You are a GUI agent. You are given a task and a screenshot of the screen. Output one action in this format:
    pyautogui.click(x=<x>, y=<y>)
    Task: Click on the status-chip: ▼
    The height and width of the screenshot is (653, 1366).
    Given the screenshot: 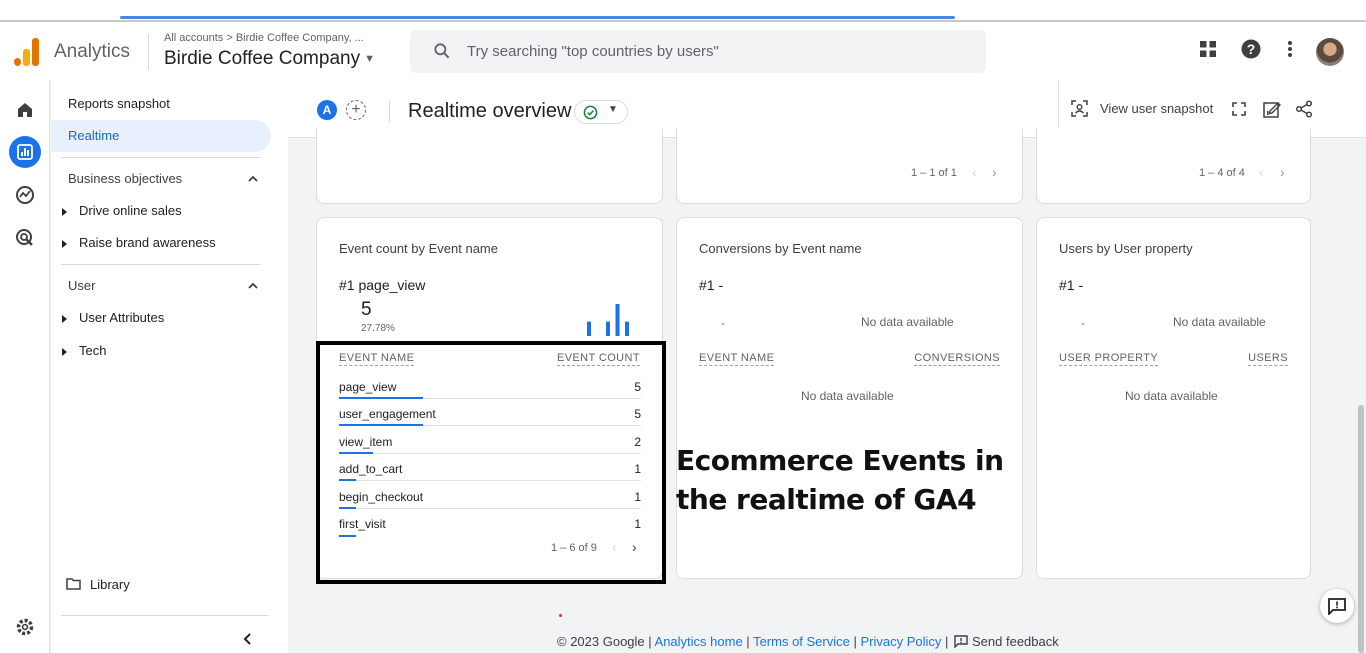 What is the action you would take?
    pyautogui.click(x=601, y=112)
    